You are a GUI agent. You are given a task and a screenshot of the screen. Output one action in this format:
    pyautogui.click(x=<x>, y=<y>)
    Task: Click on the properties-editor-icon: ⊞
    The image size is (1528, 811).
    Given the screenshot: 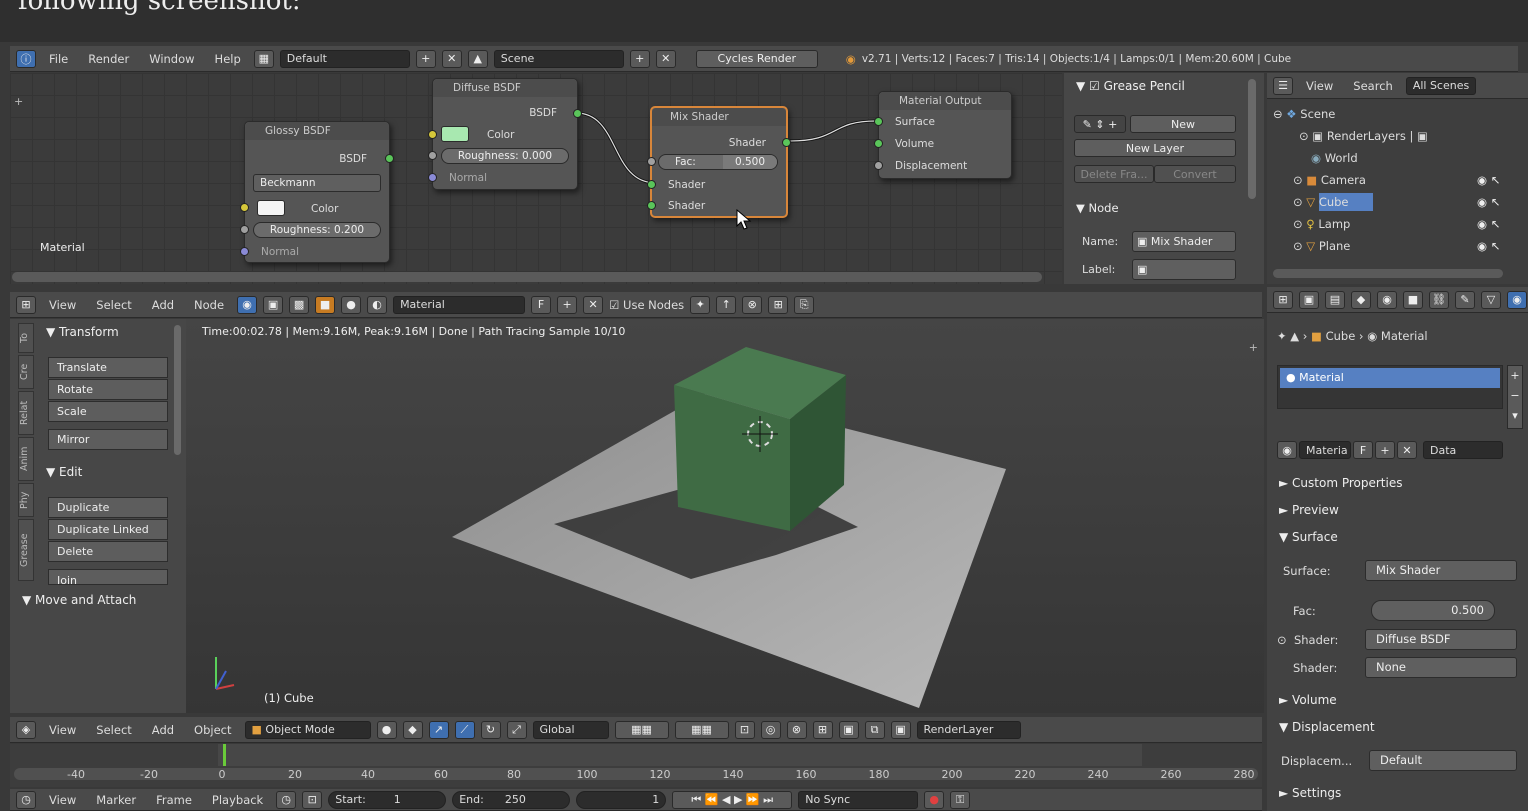 What is the action you would take?
    pyautogui.click(x=1283, y=299)
    